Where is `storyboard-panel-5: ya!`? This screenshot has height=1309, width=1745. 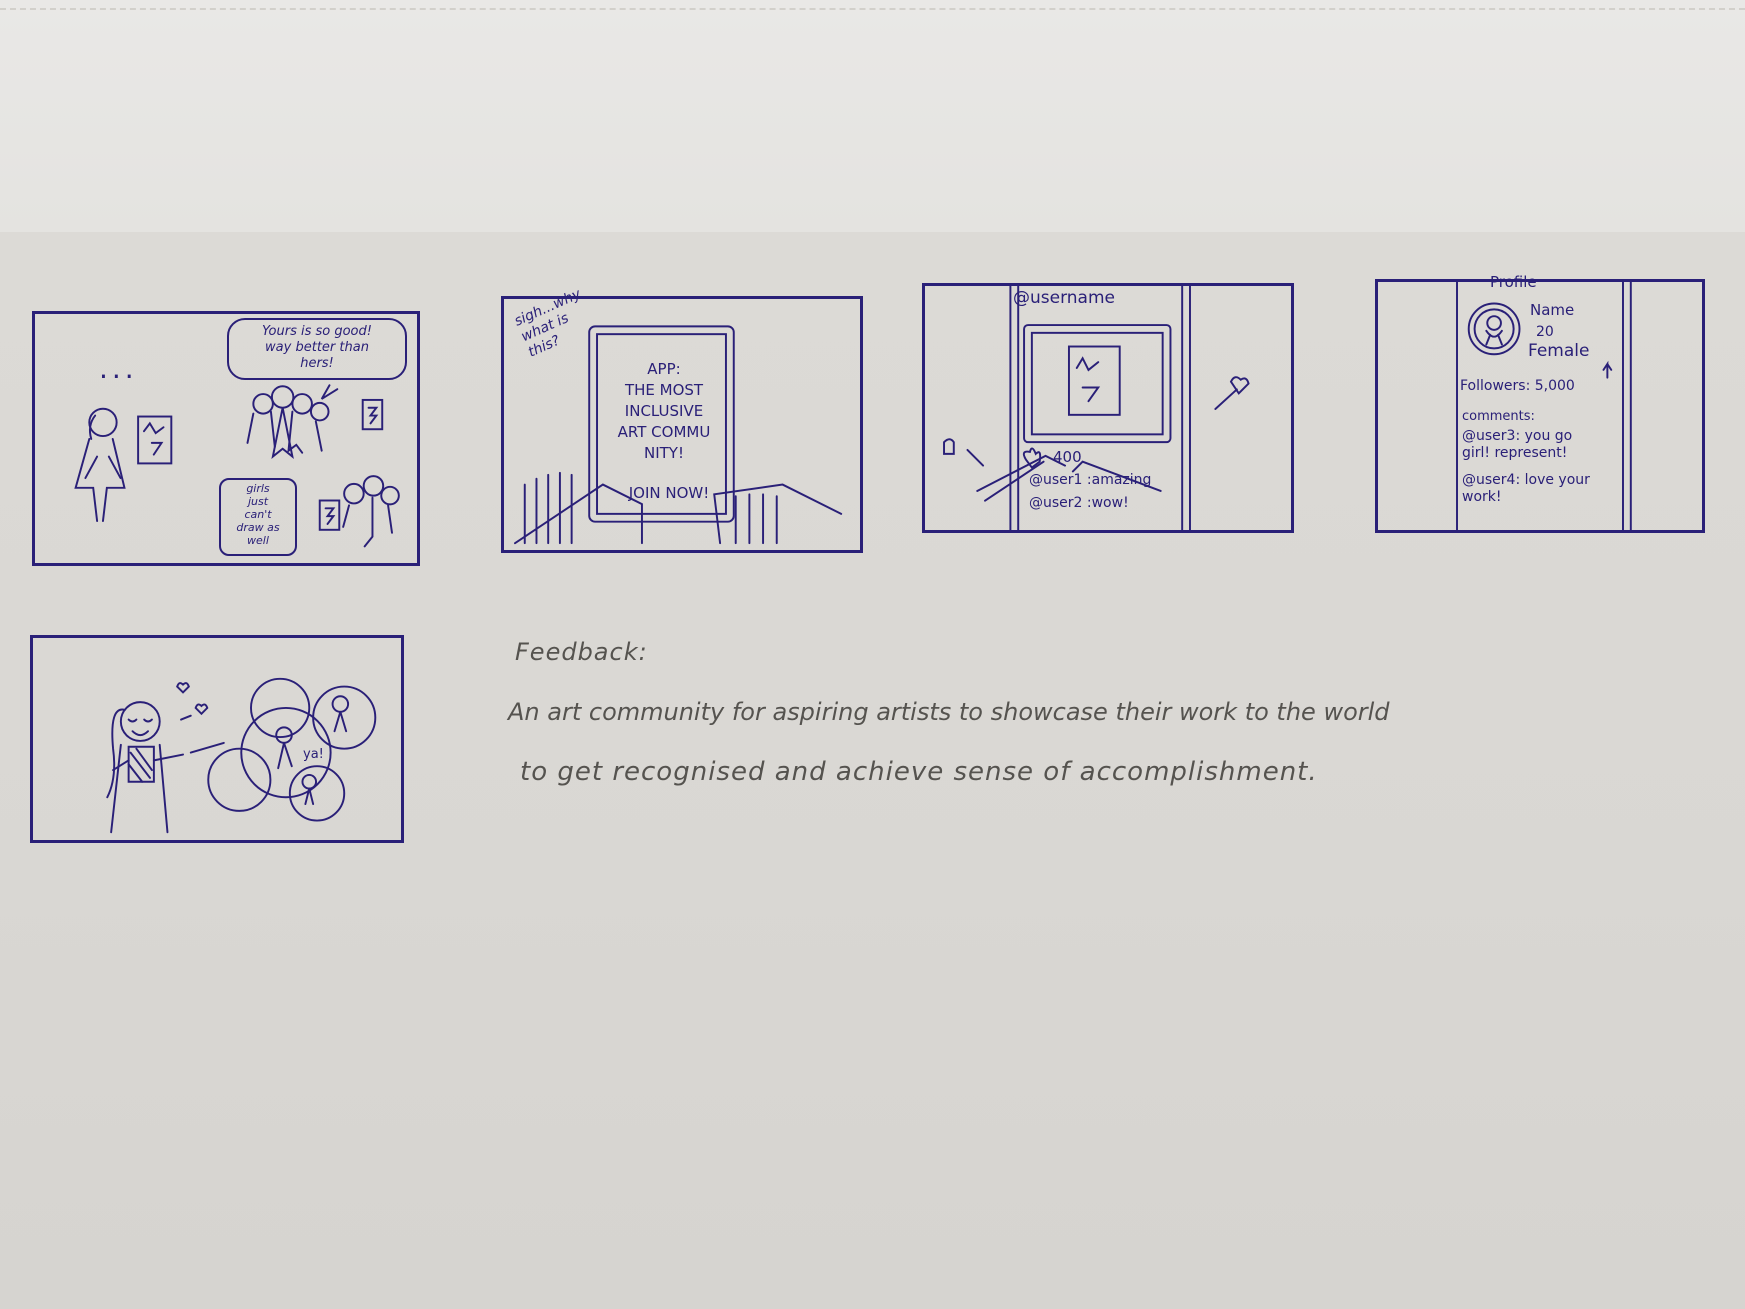 storyboard-panel-5: ya! is located at coordinates (217, 739).